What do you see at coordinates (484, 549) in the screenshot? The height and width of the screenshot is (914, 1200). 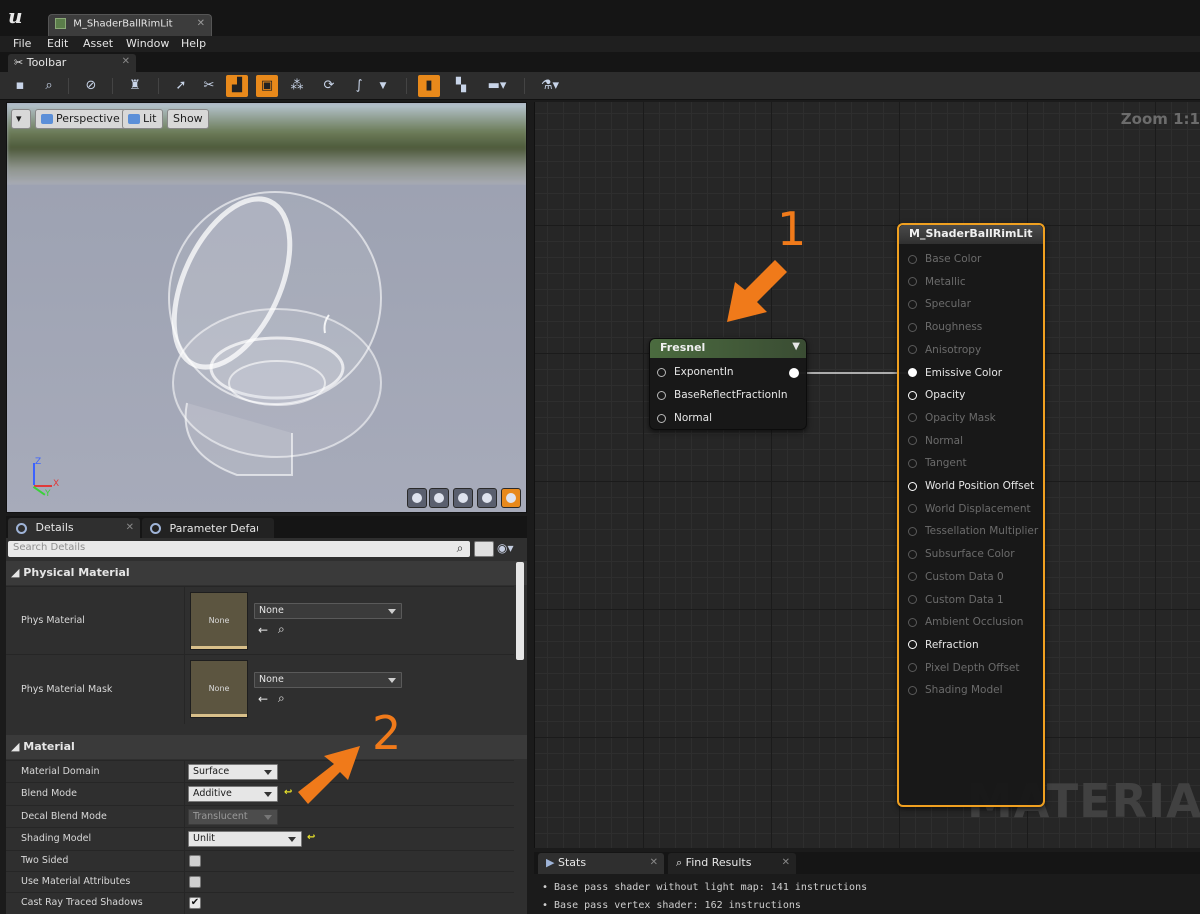 I see `property-matrix-icon` at bounding box center [484, 549].